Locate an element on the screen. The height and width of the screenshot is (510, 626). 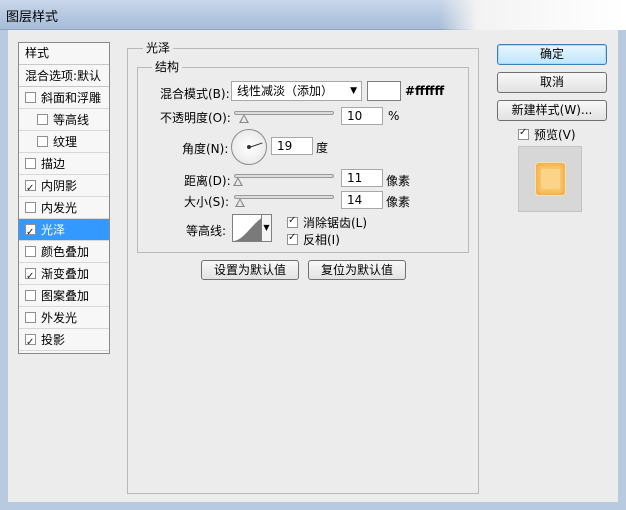
opacity-unit: % is located at coordinates (394, 116).